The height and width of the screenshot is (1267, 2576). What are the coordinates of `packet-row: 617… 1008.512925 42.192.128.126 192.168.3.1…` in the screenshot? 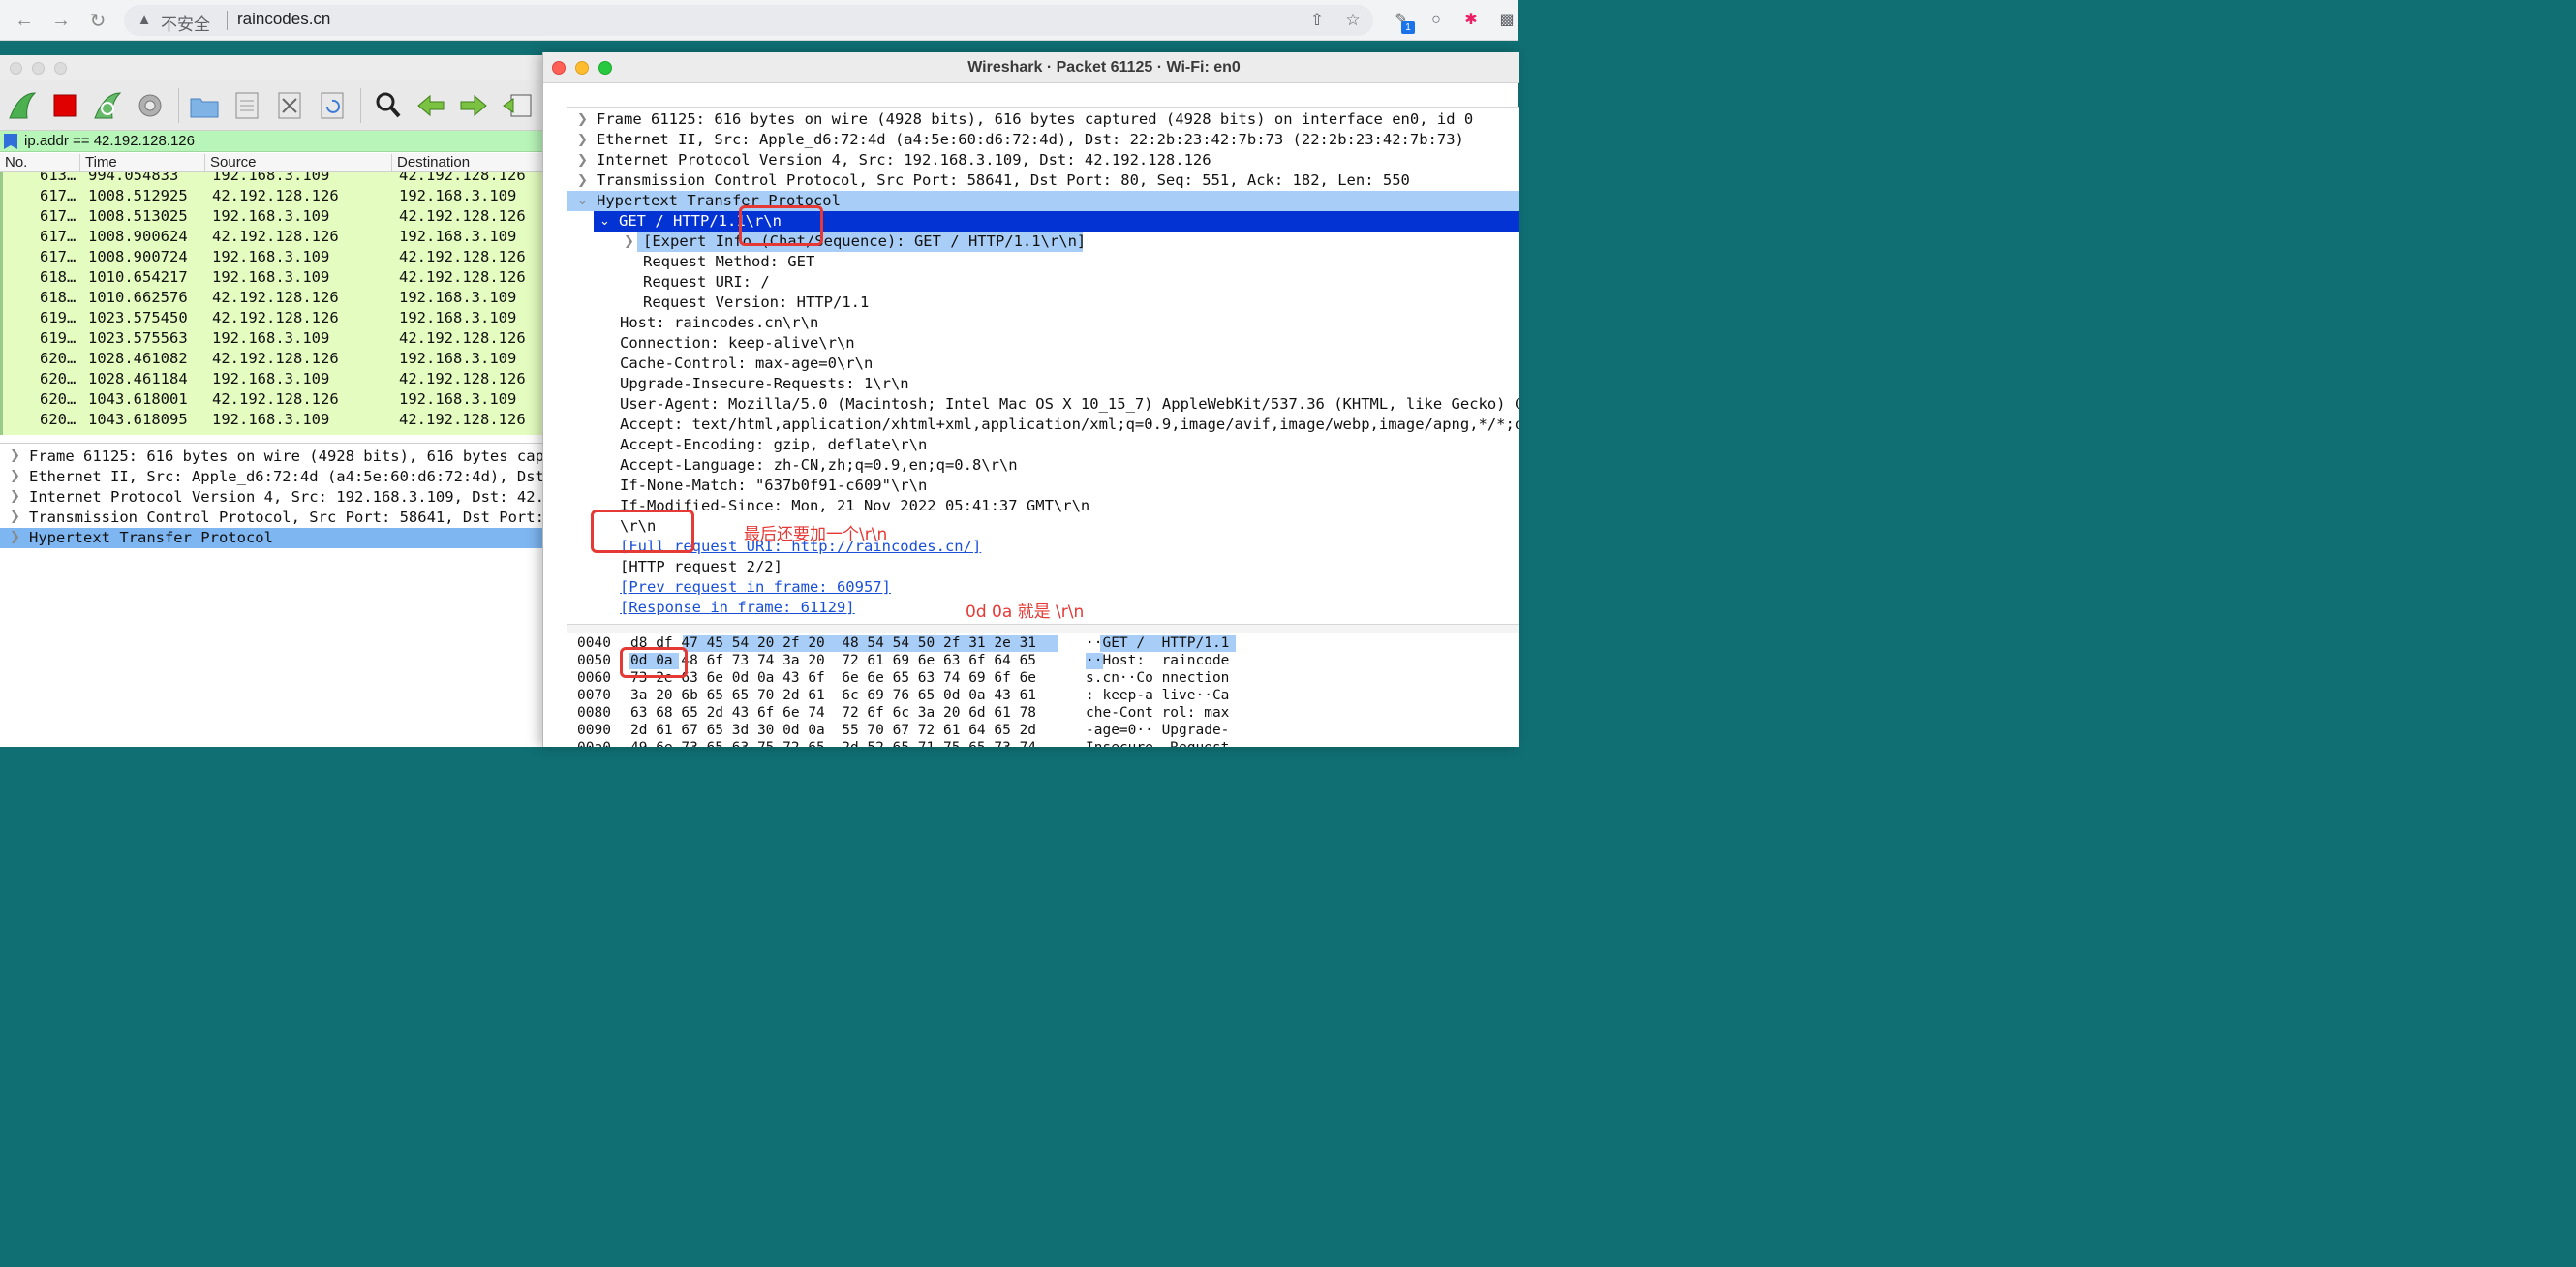 It's located at (282, 196).